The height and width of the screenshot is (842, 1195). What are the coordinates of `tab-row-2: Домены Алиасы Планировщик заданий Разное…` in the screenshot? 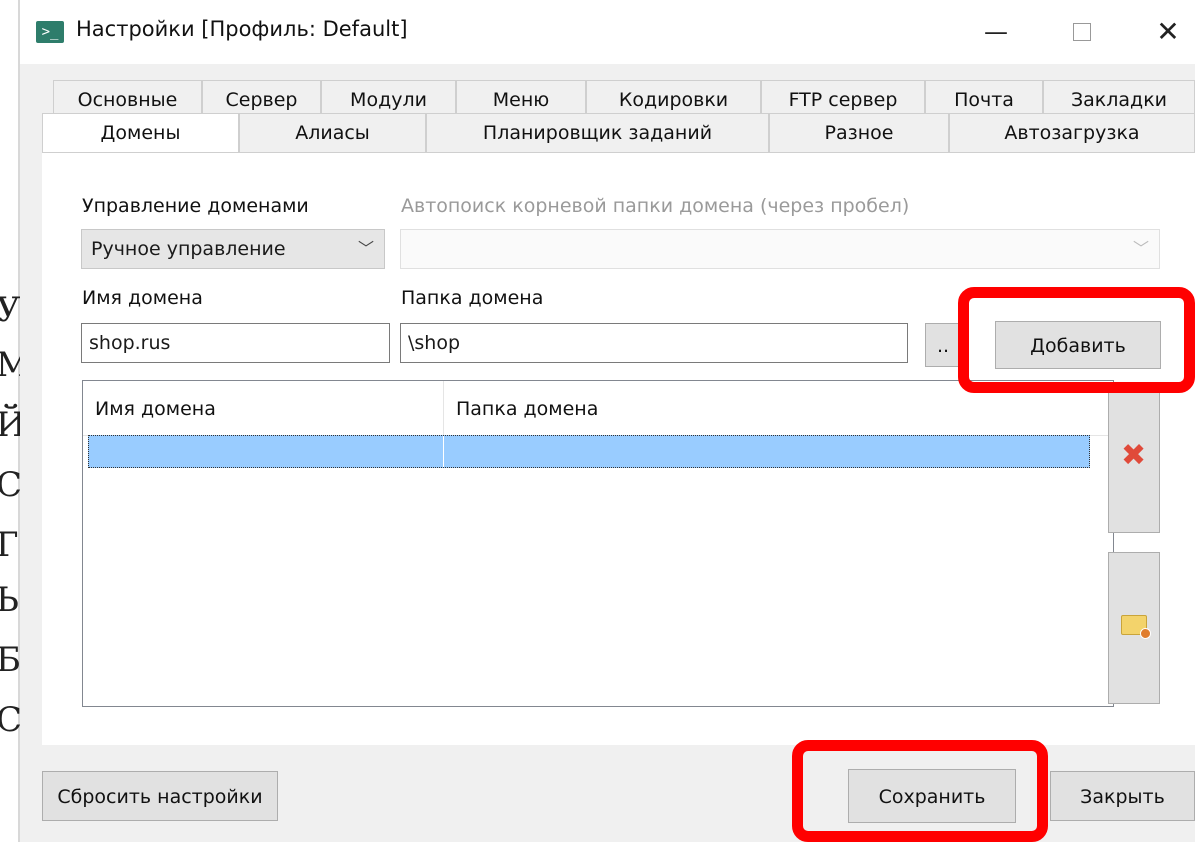 It's located at (618, 133).